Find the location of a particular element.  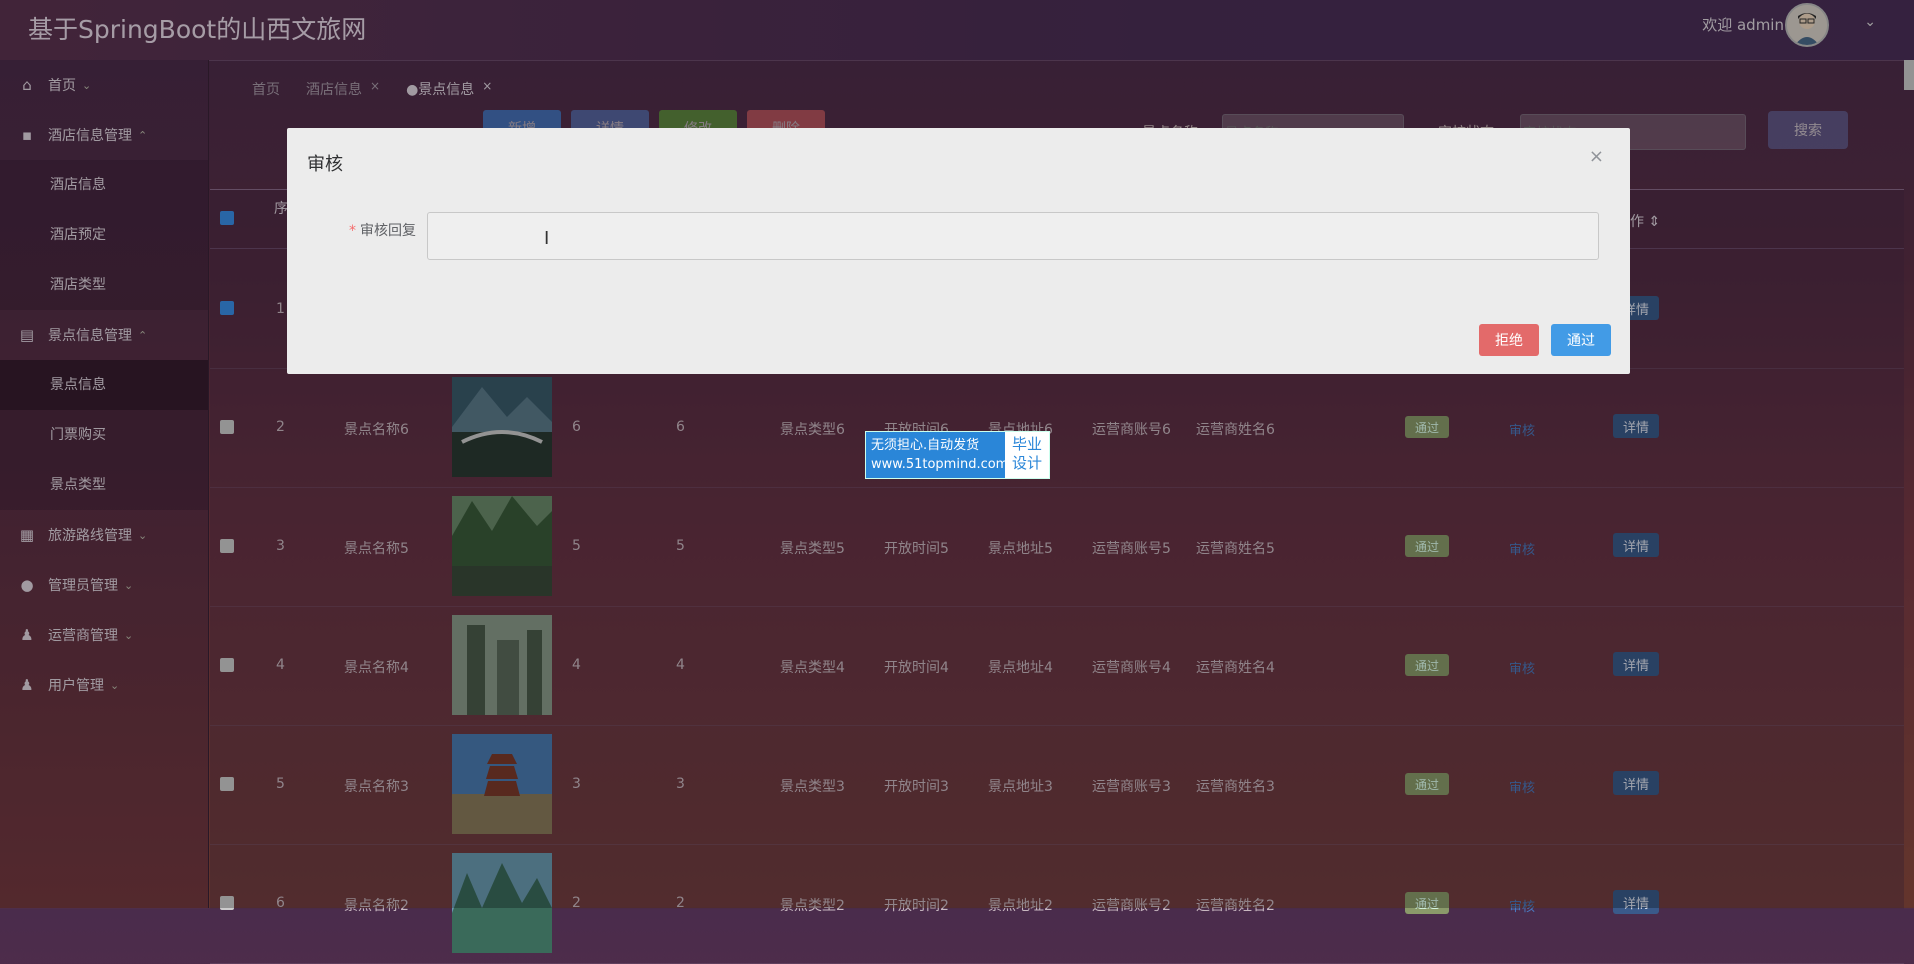

watermark-badge-line1: 毕业 is located at coordinates (1026, 444).